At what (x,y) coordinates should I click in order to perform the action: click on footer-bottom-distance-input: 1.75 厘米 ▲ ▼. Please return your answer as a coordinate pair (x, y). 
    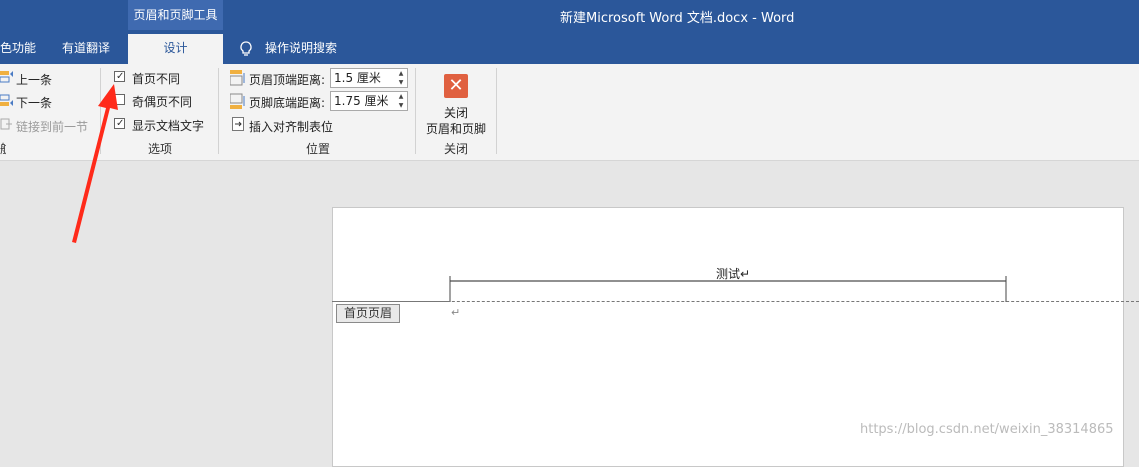
    Looking at the image, I should click on (369, 101).